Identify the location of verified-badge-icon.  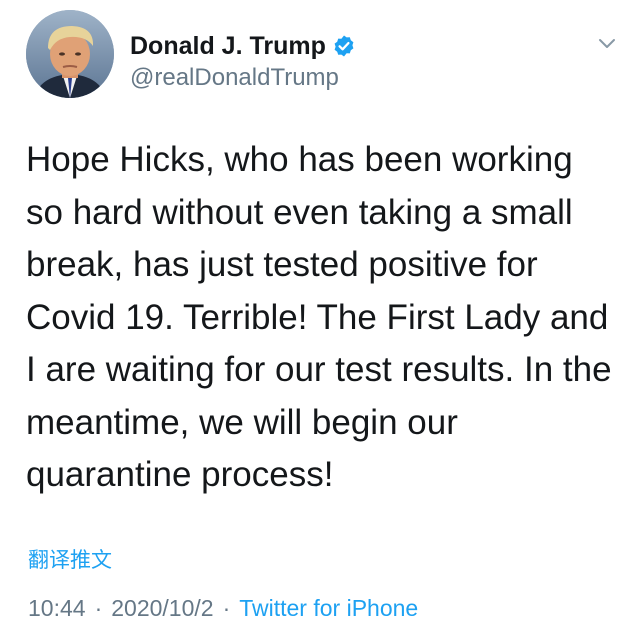
(344, 46).